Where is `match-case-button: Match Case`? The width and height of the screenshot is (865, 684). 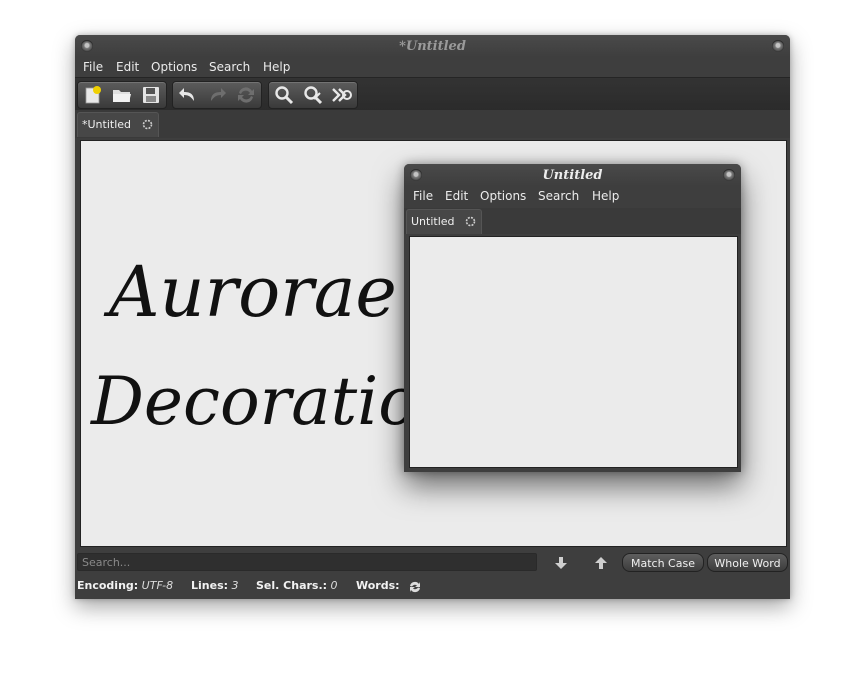 match-case-button: Match Case is located at coordinates (663, 562).